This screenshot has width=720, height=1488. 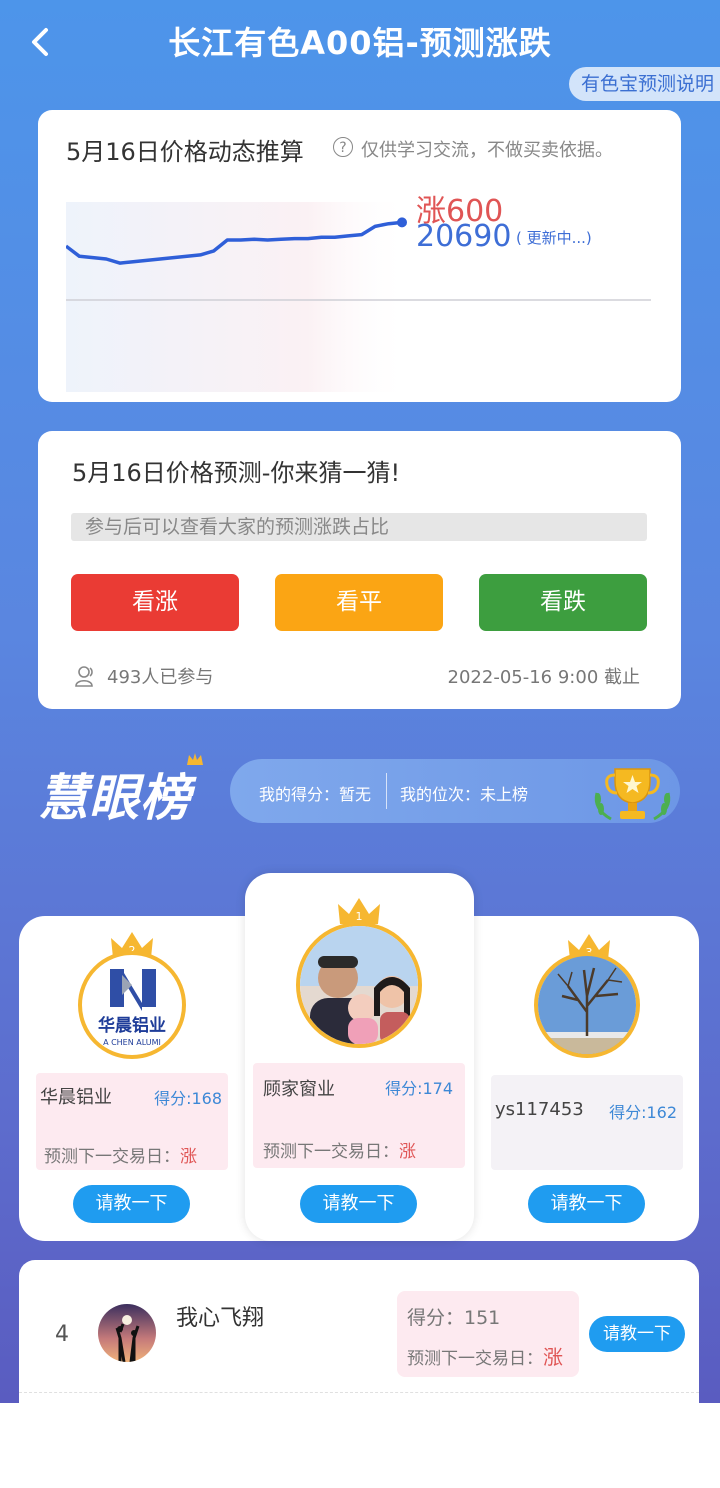 What do you see at coordinates (160, 677) in the screenshot?
I see `participant-count: 493人已参与` at bounding box center [160, 677].